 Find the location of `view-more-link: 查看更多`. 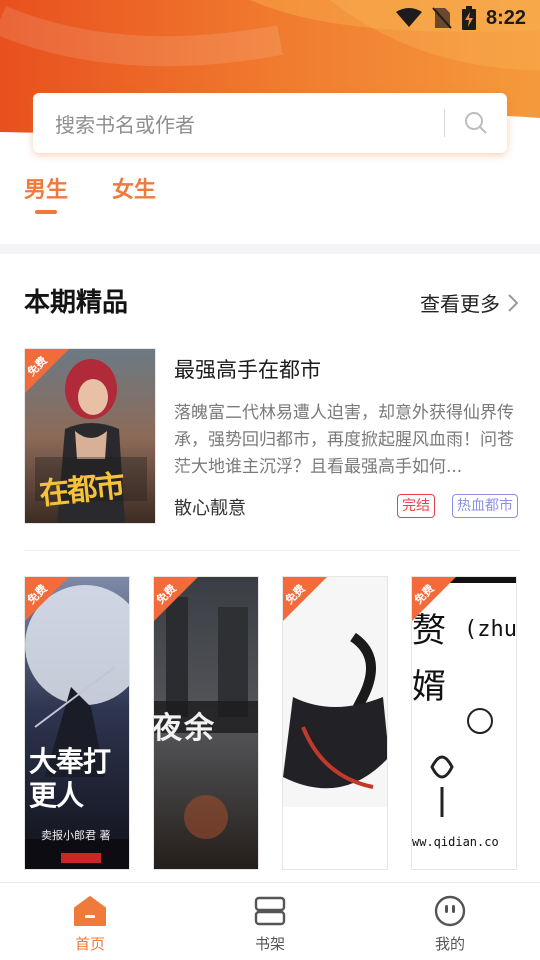

view-more-link: 查看更多 is located at coordinates (469, 302).